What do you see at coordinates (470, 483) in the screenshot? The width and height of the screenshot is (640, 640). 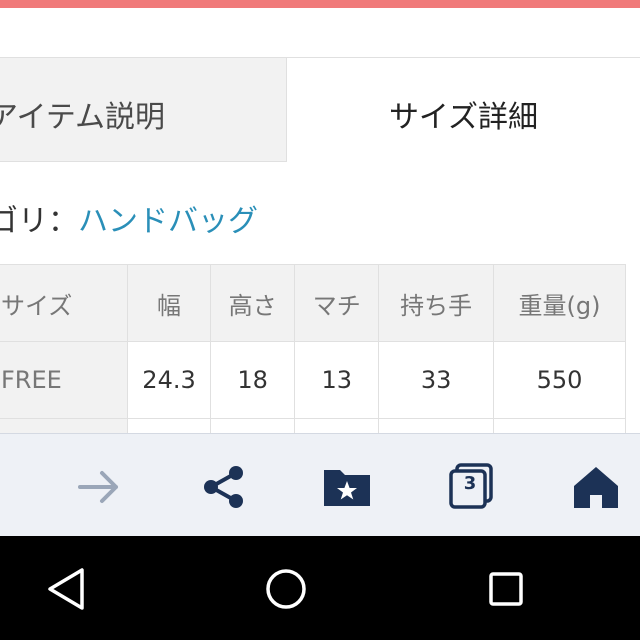 I see `tab-count: 3` at bounding box center [470, 483].